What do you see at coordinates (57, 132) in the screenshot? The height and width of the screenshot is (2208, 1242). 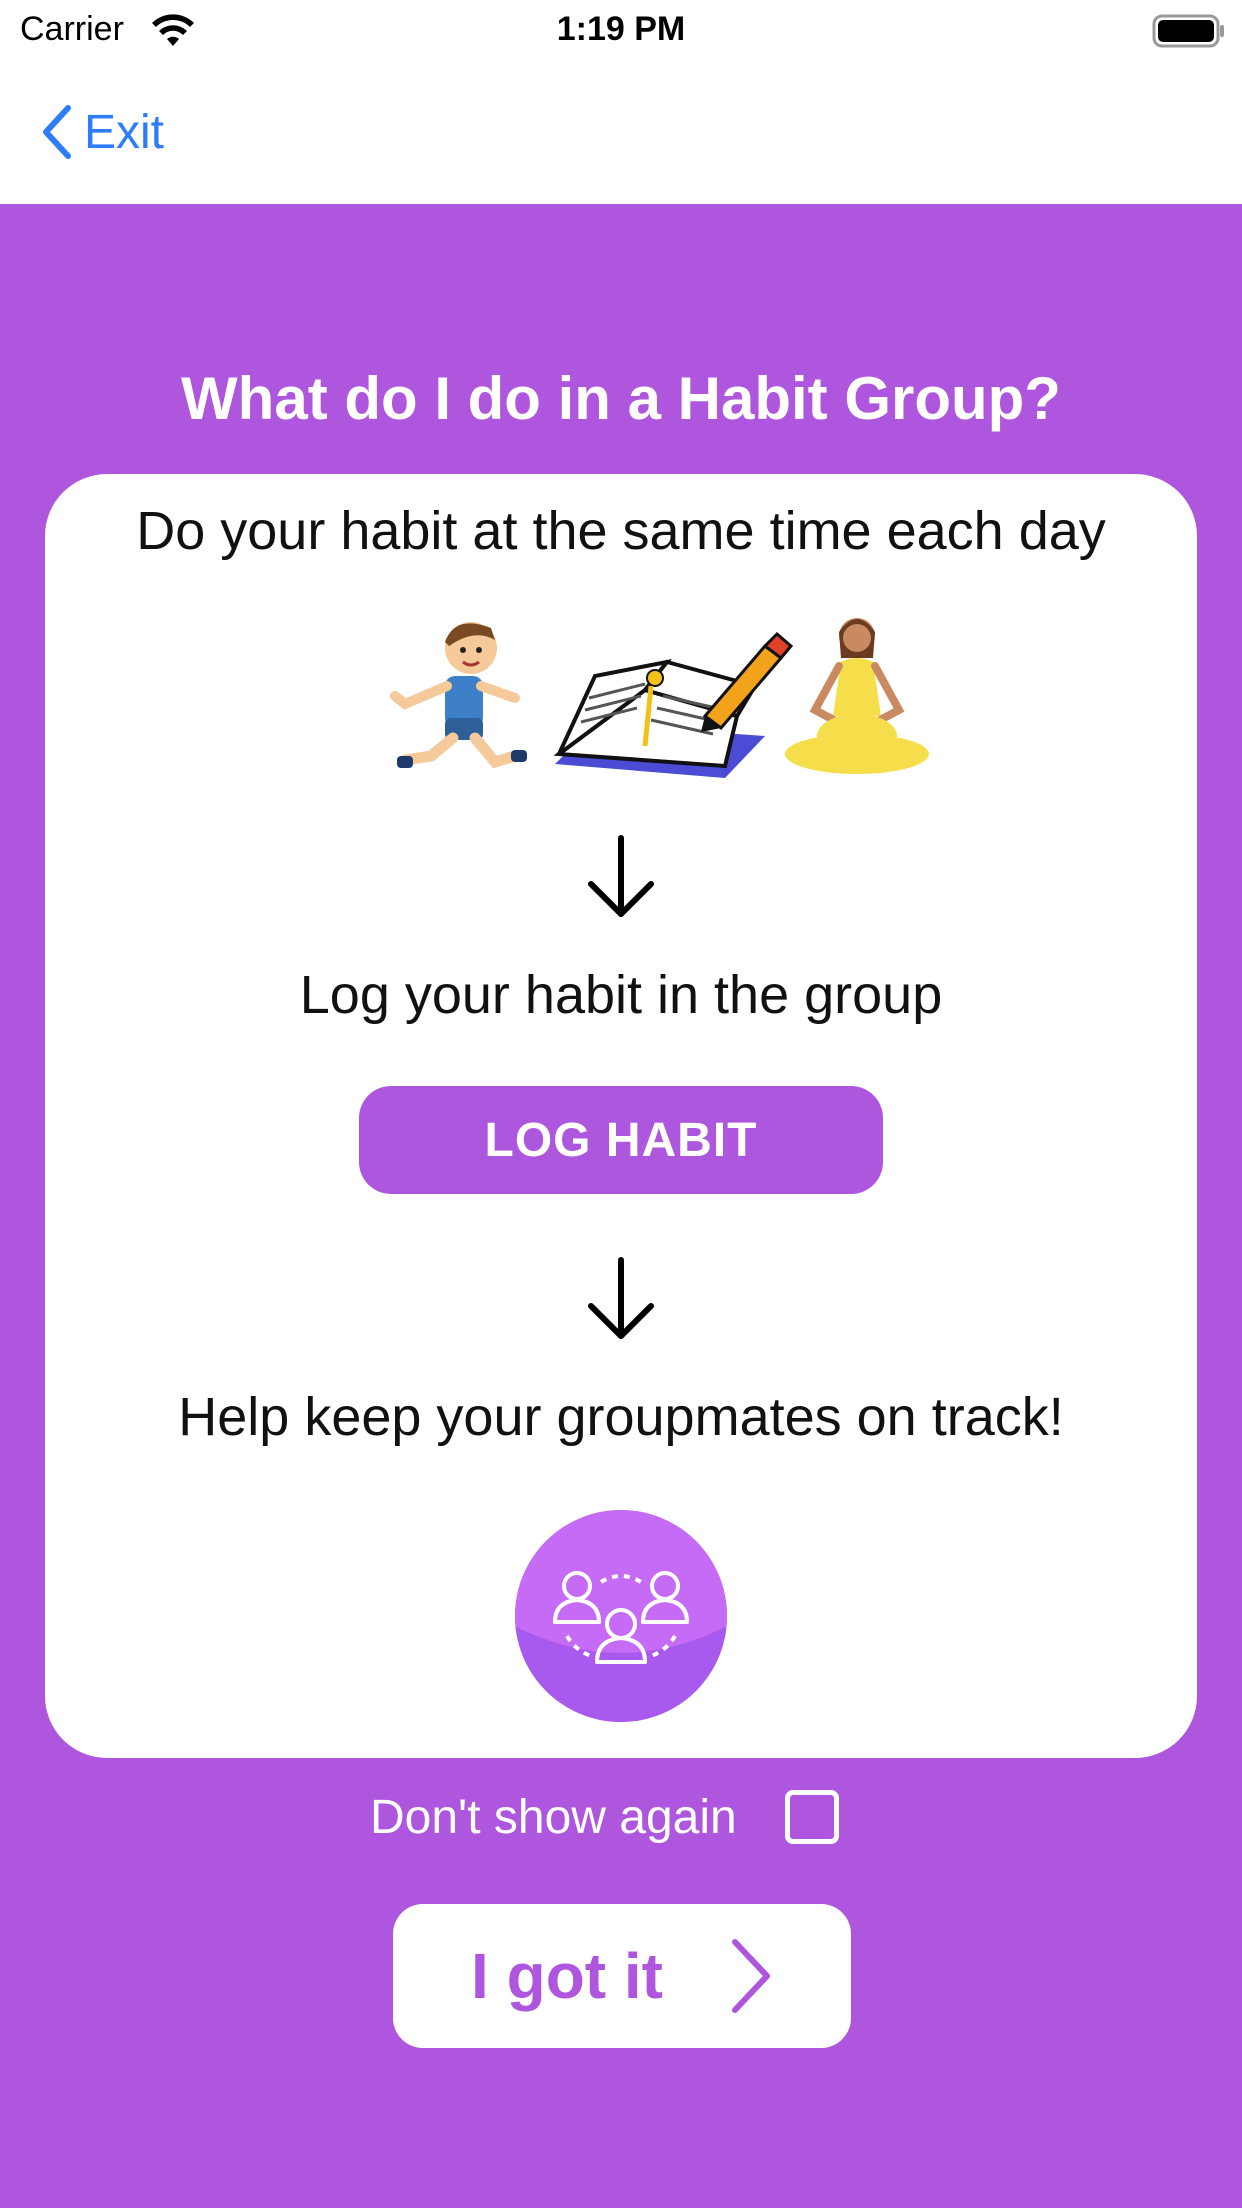 I see `chevron-left-icon` at bounding box center [57, 132].